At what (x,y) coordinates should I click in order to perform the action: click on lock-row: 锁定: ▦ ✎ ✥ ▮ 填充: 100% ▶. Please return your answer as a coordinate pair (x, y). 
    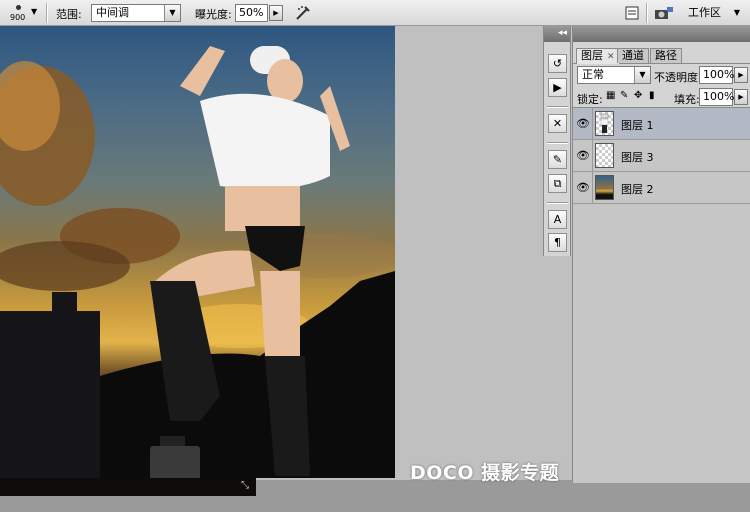
    Looking at the image, I should click on (661, 97).